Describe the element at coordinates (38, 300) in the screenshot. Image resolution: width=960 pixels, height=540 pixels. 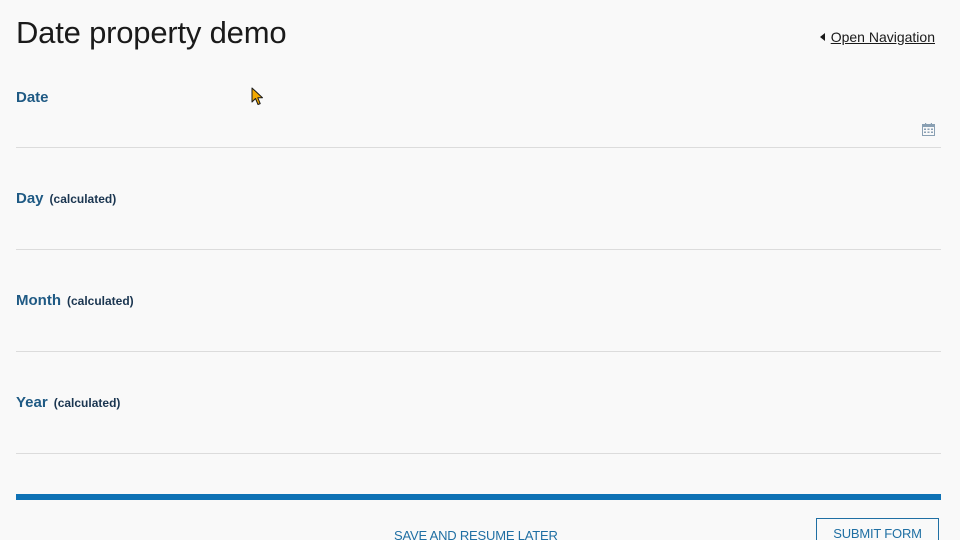
I see `month-label-text: Month` at that location.